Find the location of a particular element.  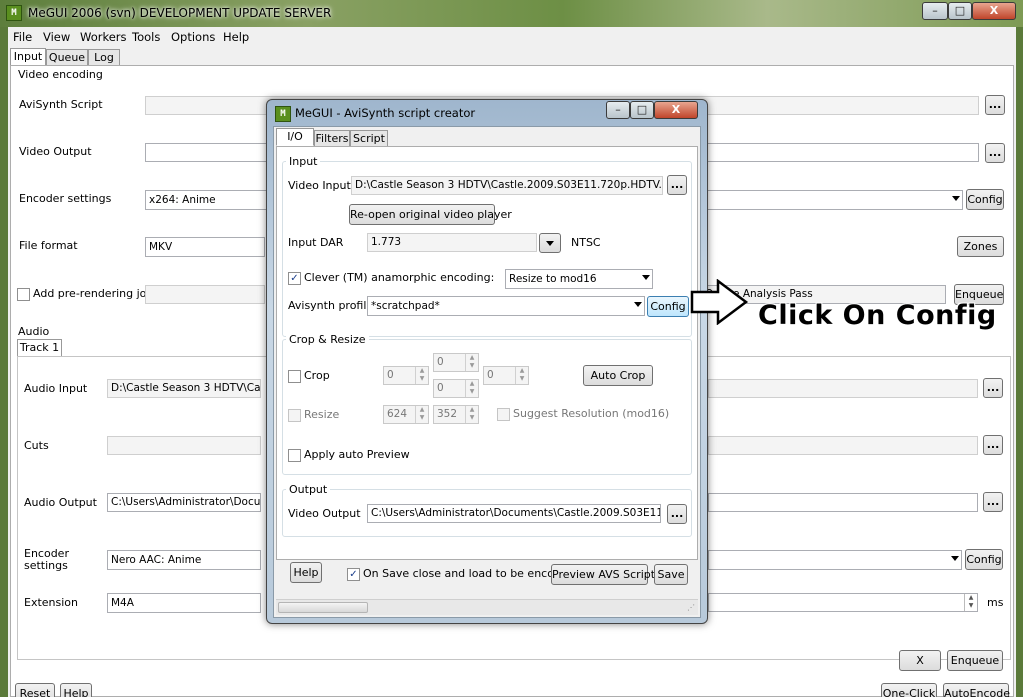

tab-track-1: Track 1 is located at coordinates (39, 348).